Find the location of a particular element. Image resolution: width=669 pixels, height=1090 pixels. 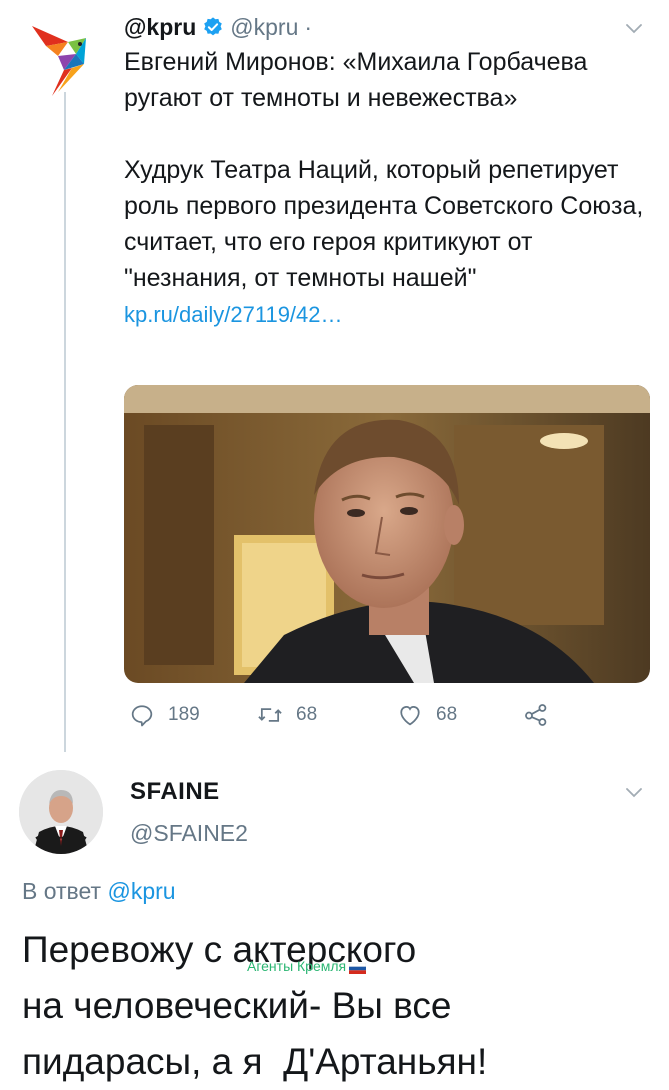

watermark-text: Агенты Кремля is located at coordinates (297, 966).